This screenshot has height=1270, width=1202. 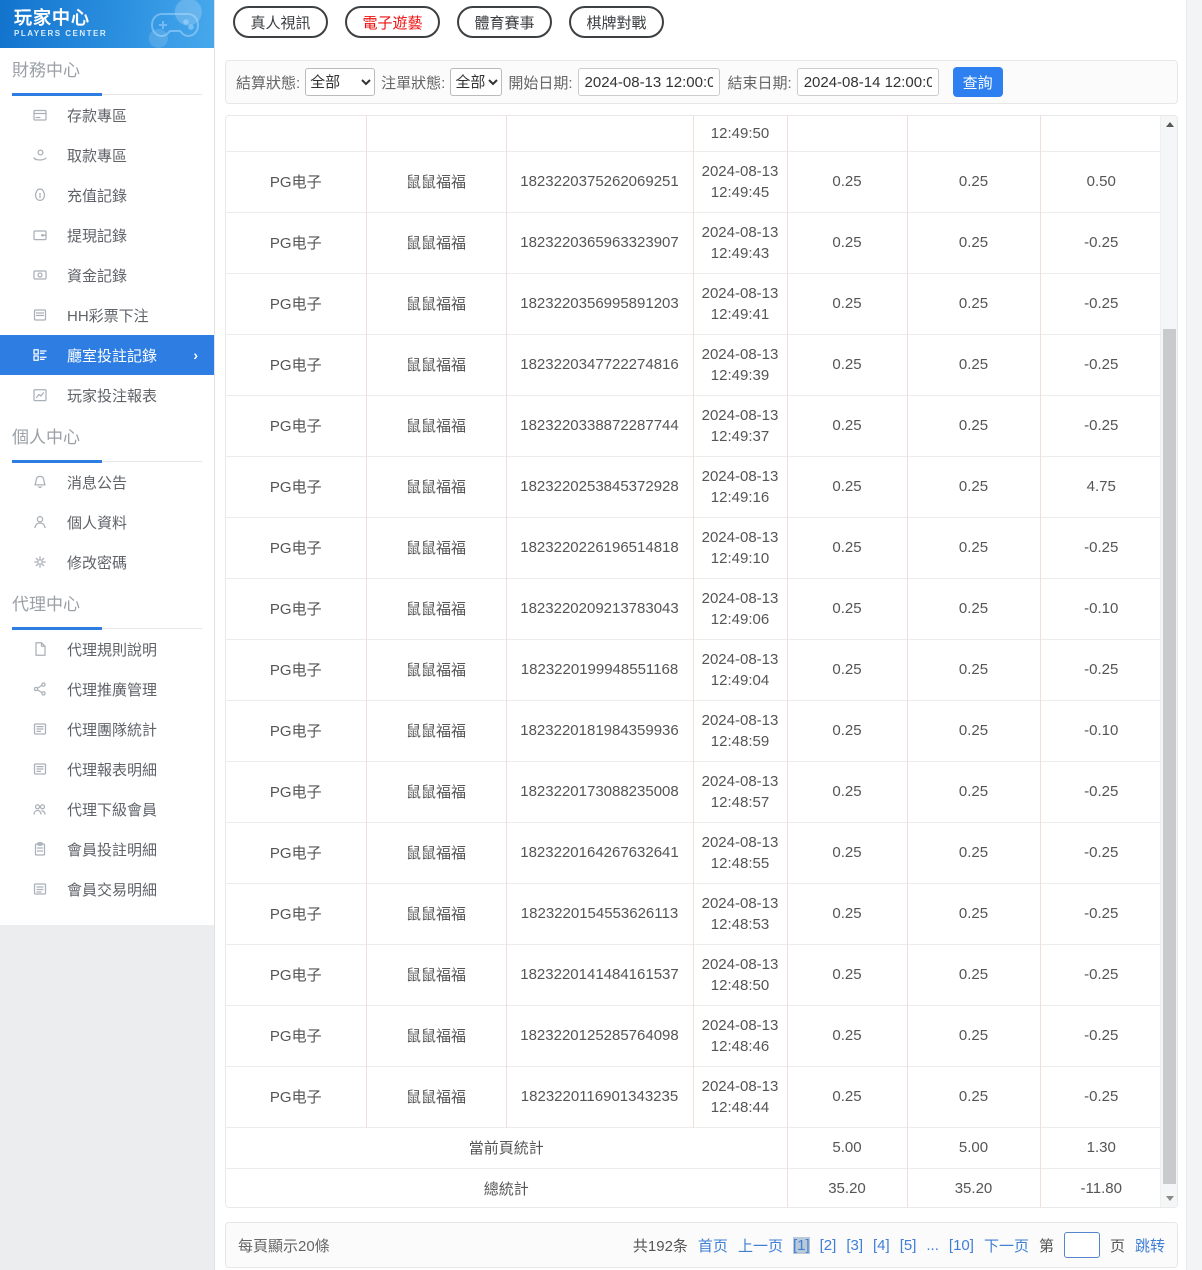 I want to click on sidebar-item-change-password: 修改密碼, so click(x=107, y=562).